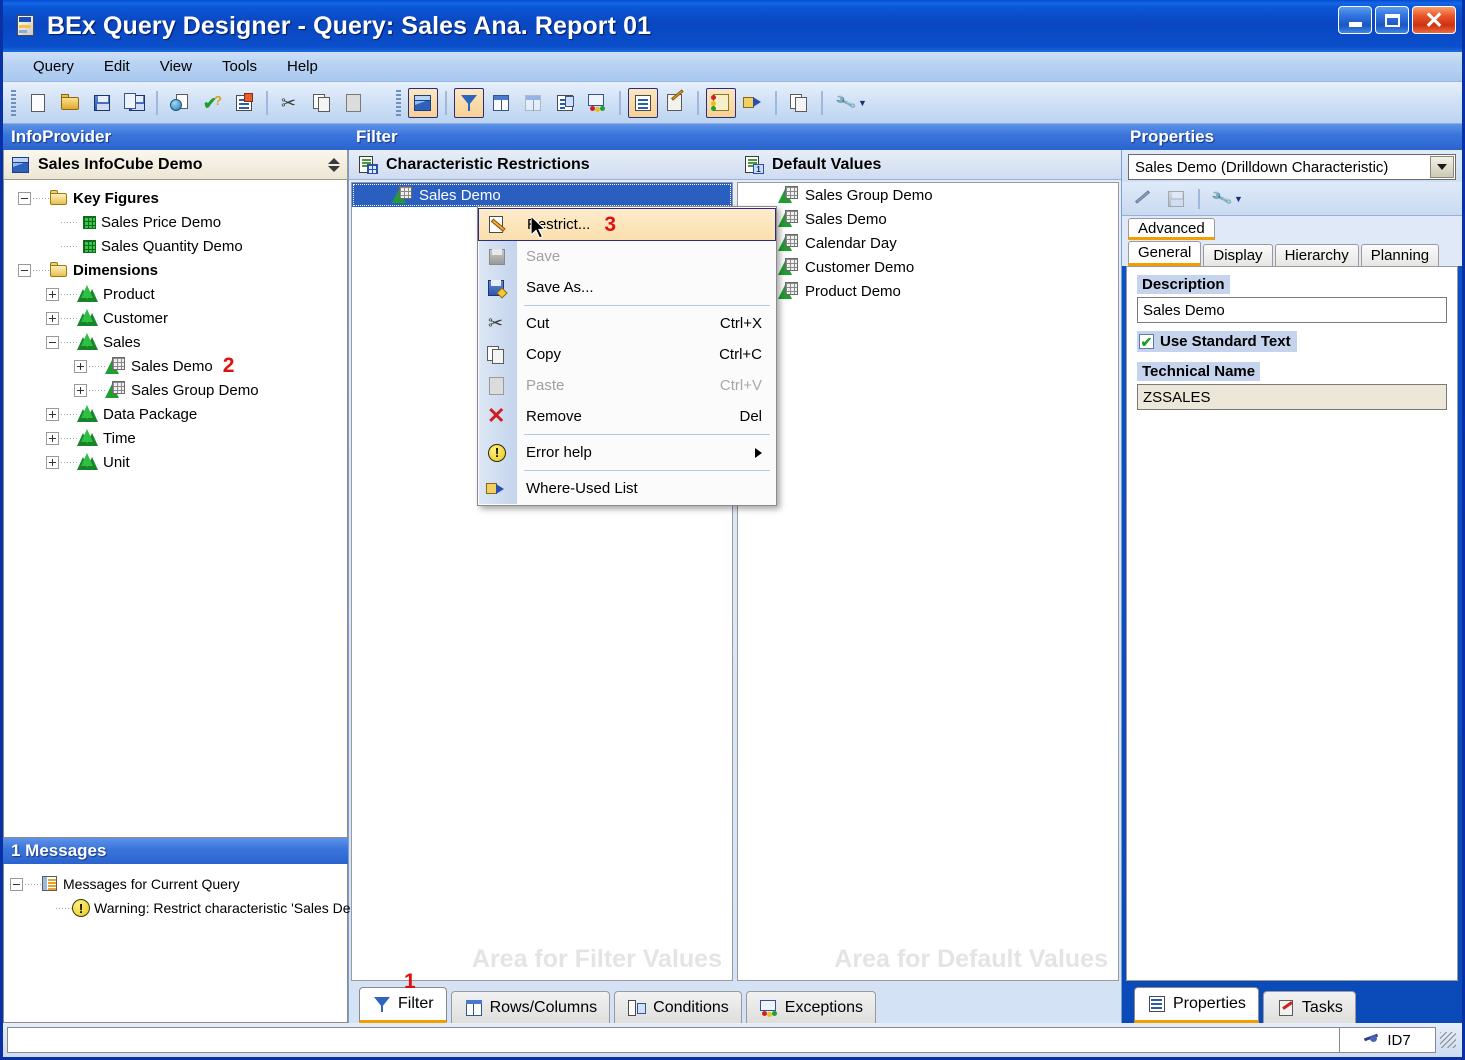 This screenshot has width=1465, height=1060. Describe the element at coordinates (13, 102) in the screenshot. I see `toolbar-grip` at that location.